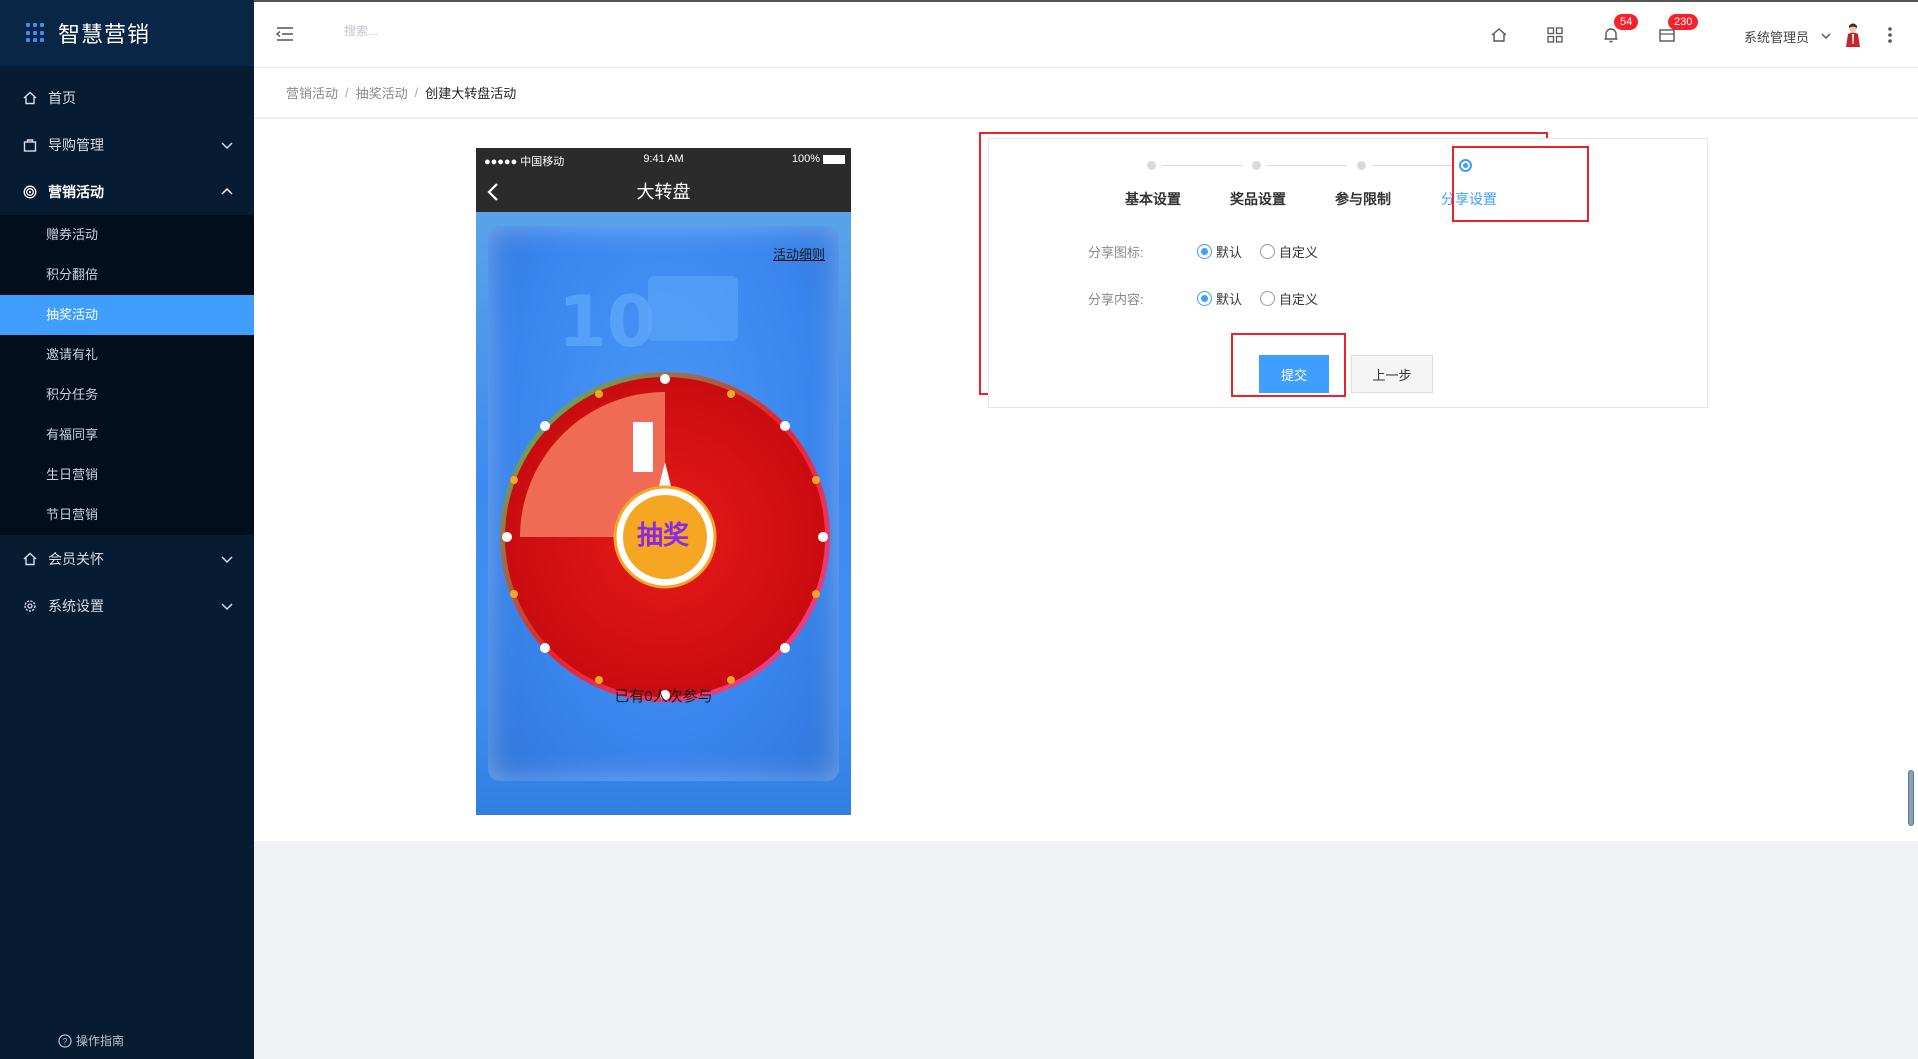  I want to click on submenu-item-invite: 邀请有礼, so click(127, 355).